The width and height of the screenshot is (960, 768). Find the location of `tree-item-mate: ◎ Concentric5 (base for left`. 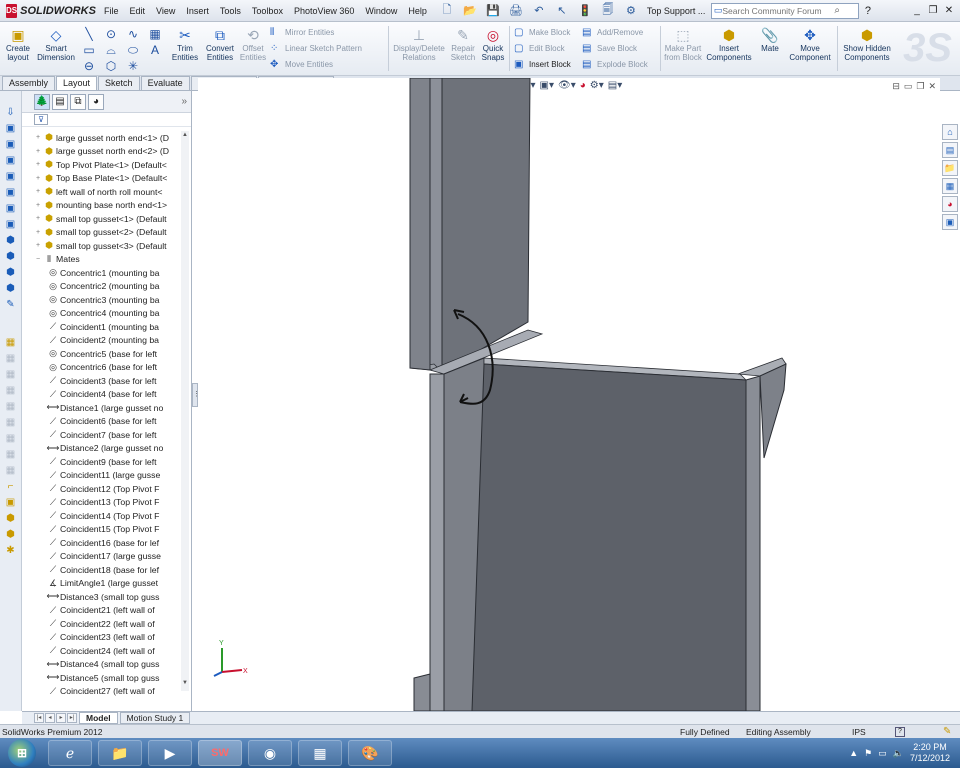

tree-item-mate: ◎ Concentric5 (base for left is located at coordinates (102, 354).